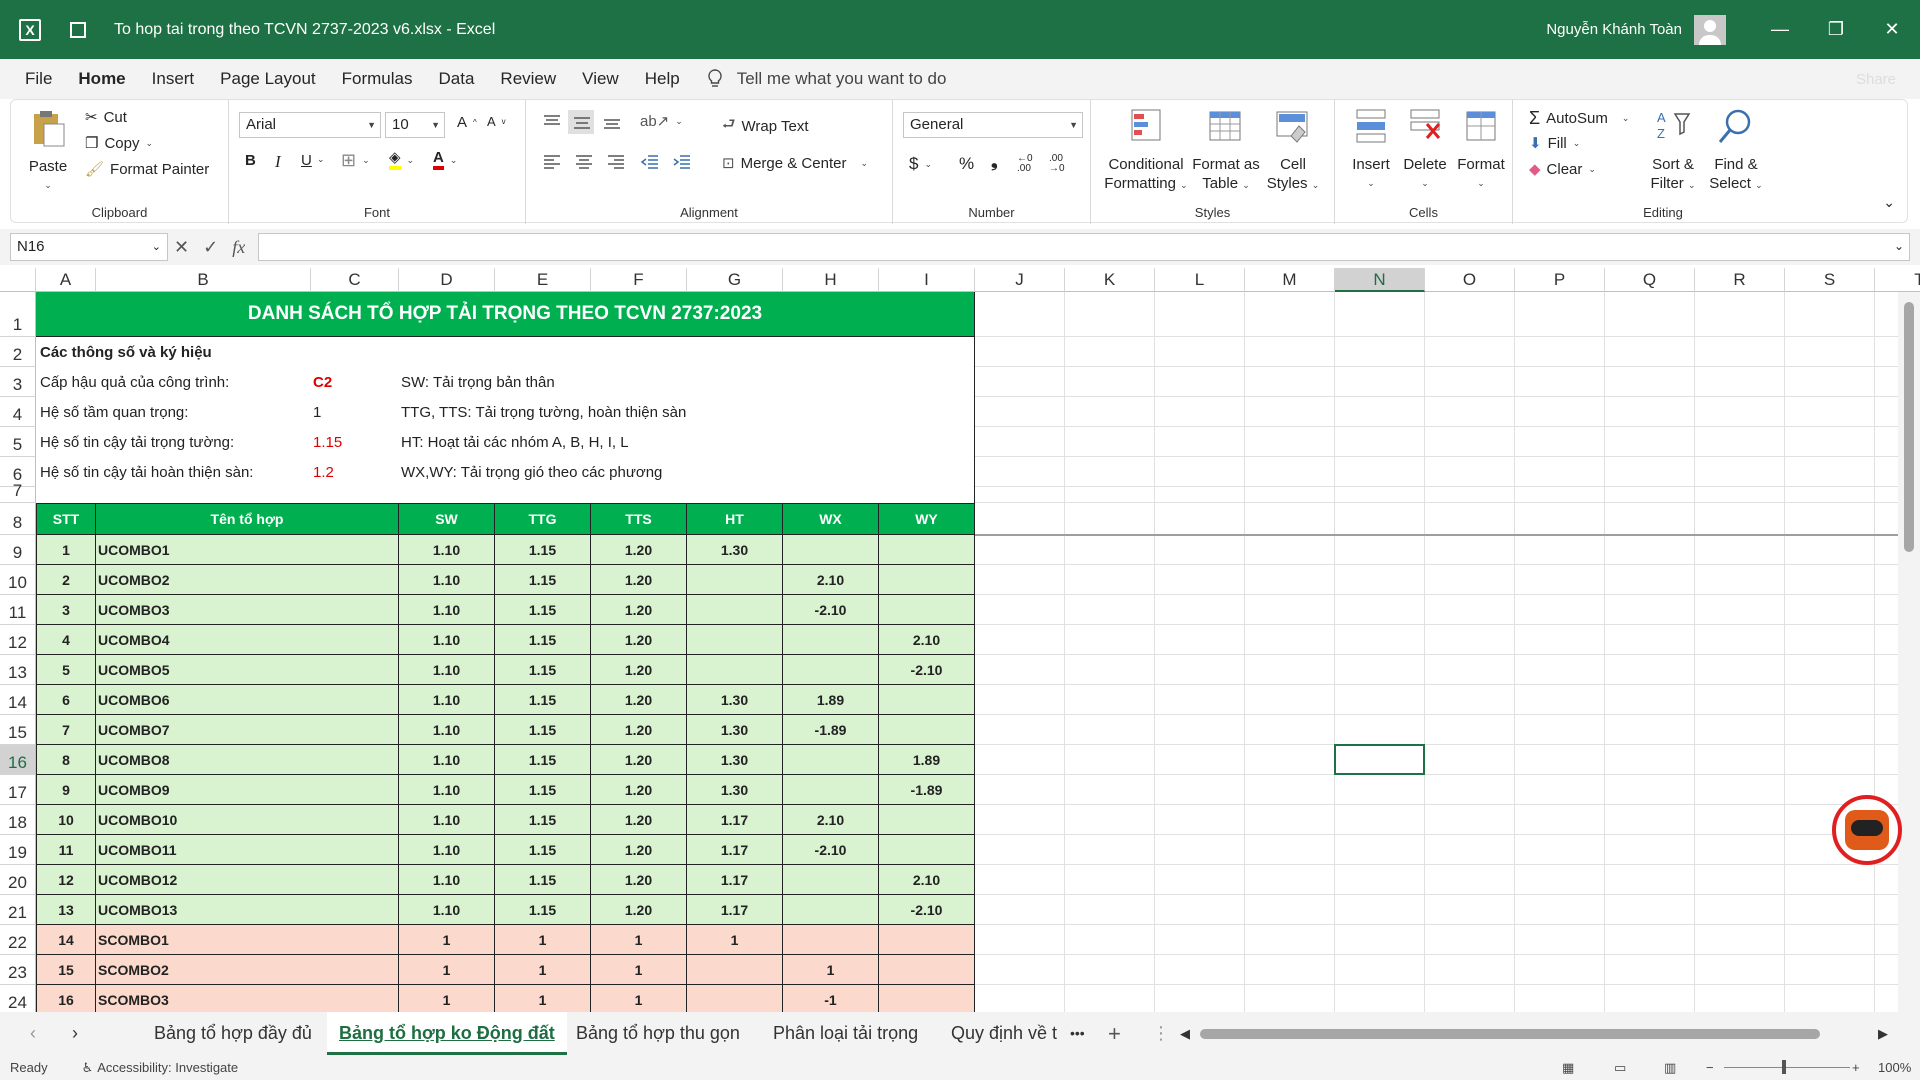 This screenshot has height=1080, width=1920. Describe the element at coordinates (1614, 29) in the screenshot. I see `user-name: Nguyễn Khánh Toàn` at that location.